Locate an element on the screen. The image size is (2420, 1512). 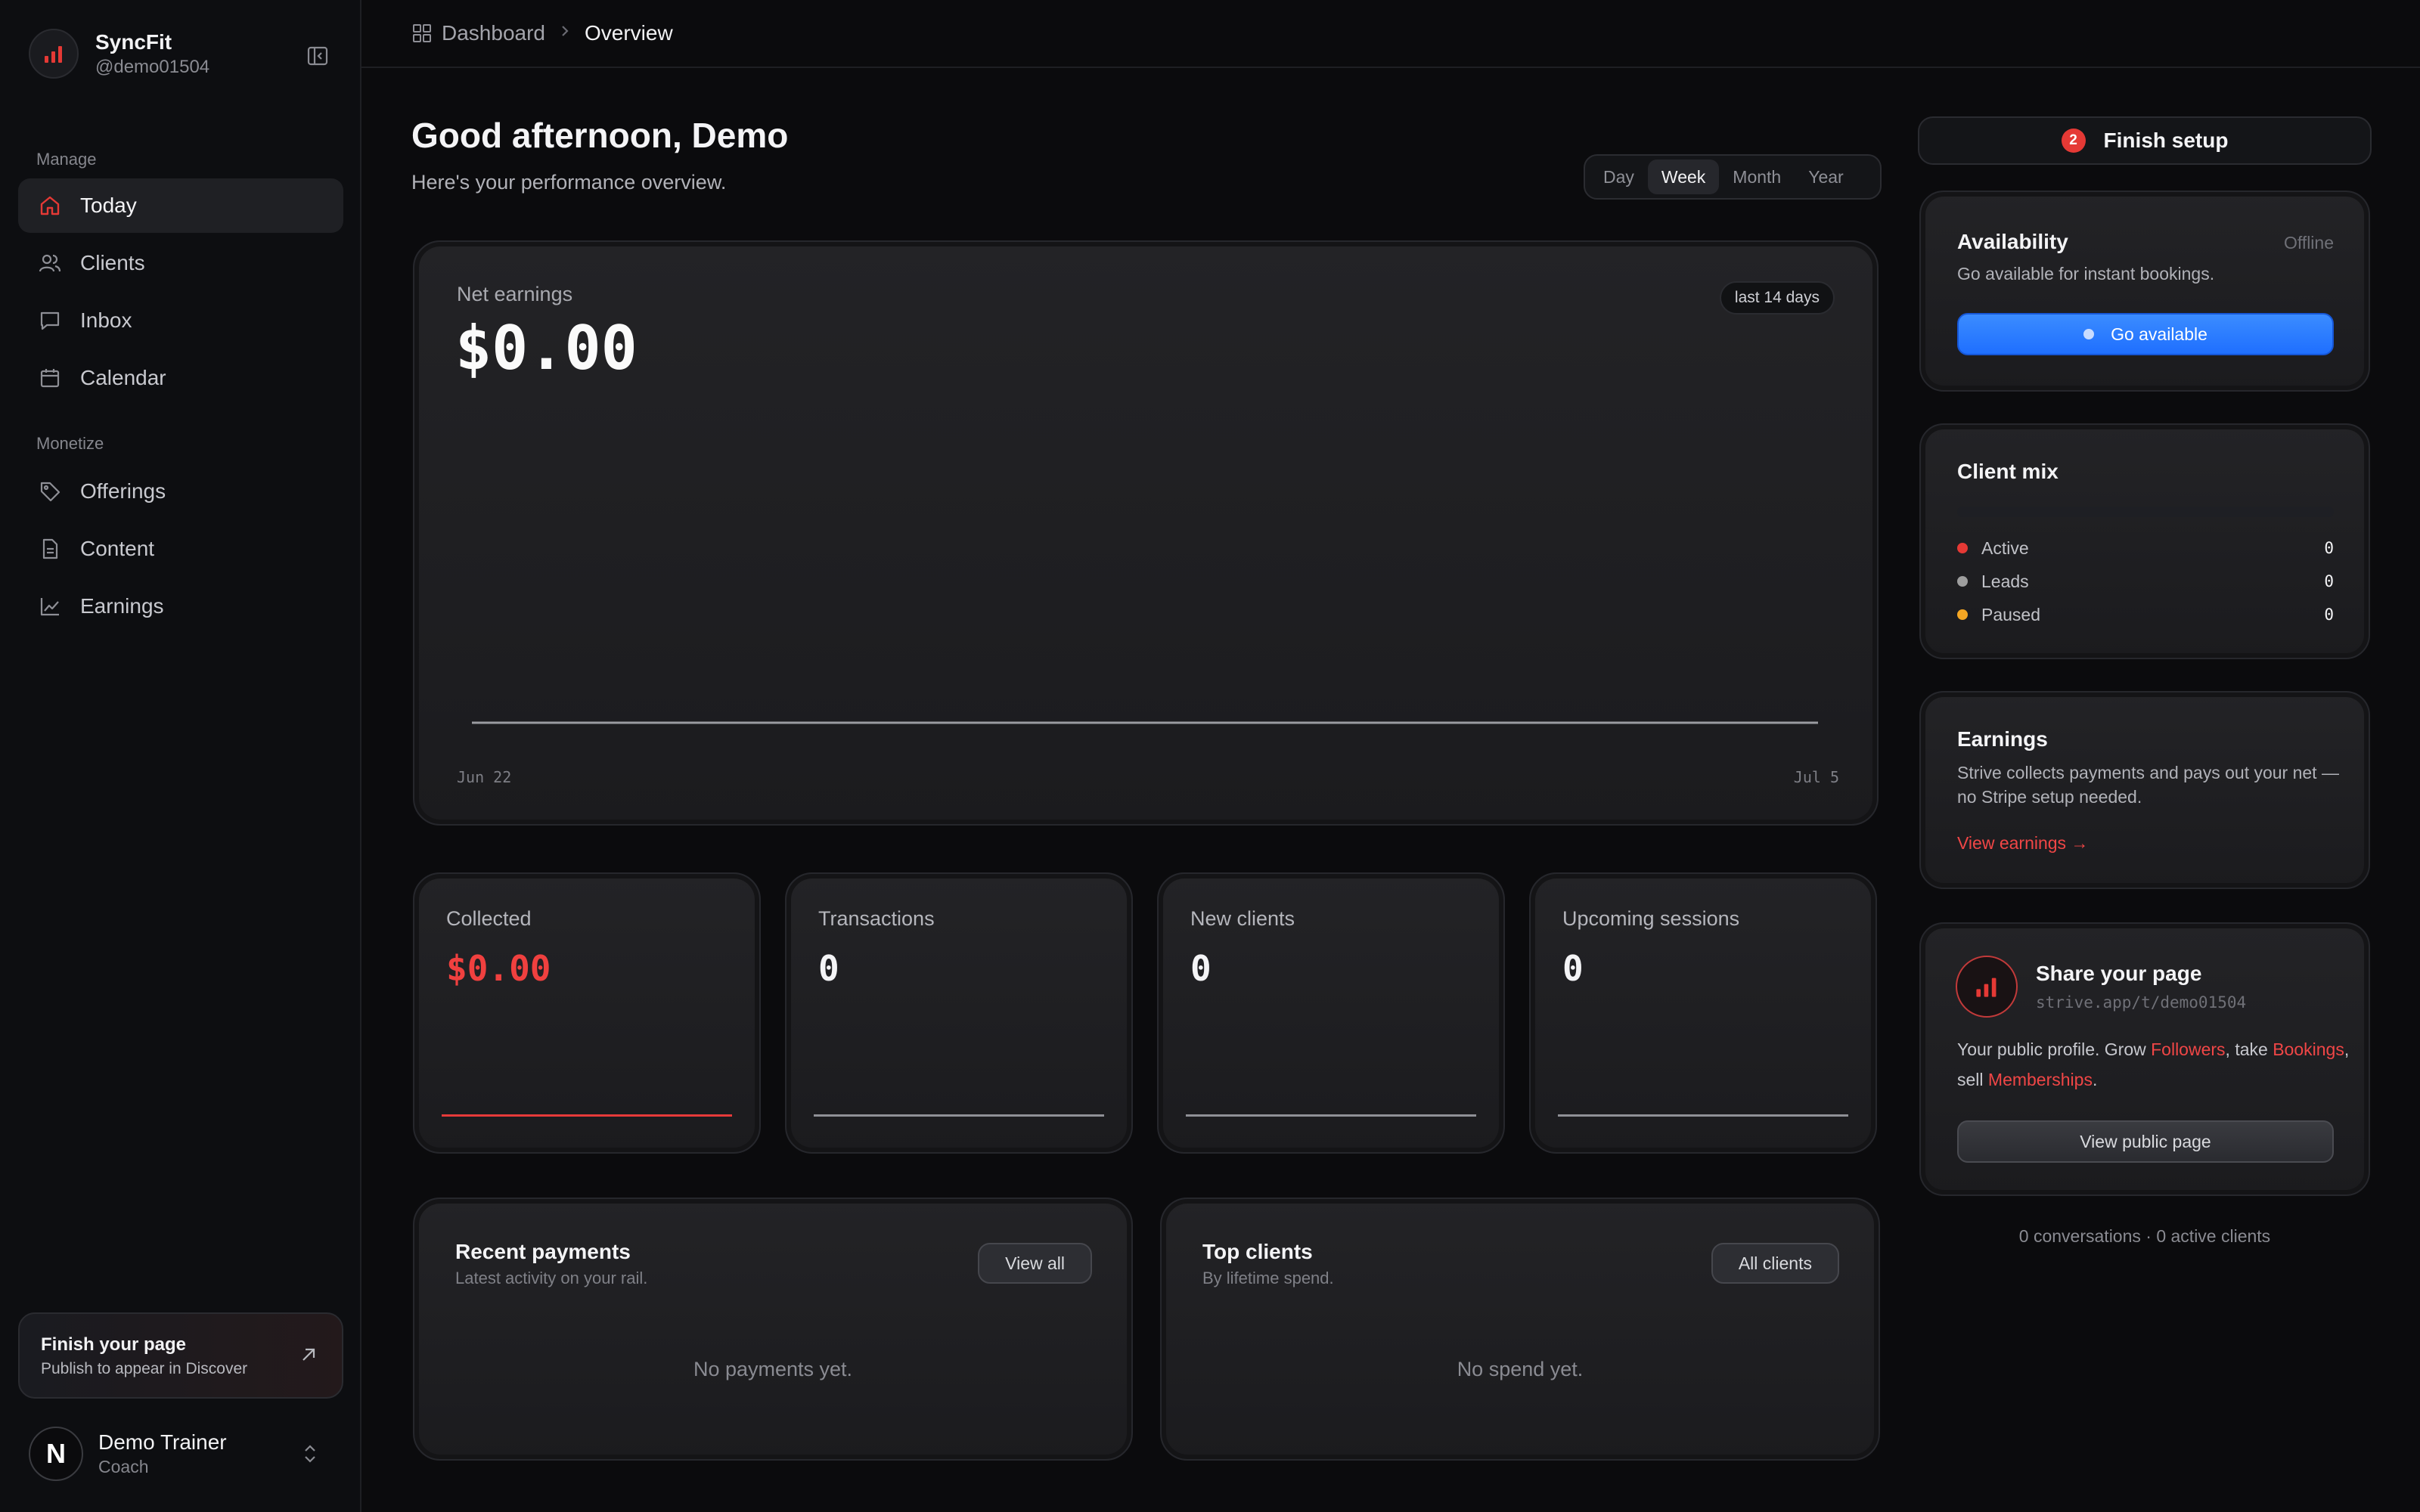
sidebar-item-earnings: Earnings is located at coordinates (180, 606).